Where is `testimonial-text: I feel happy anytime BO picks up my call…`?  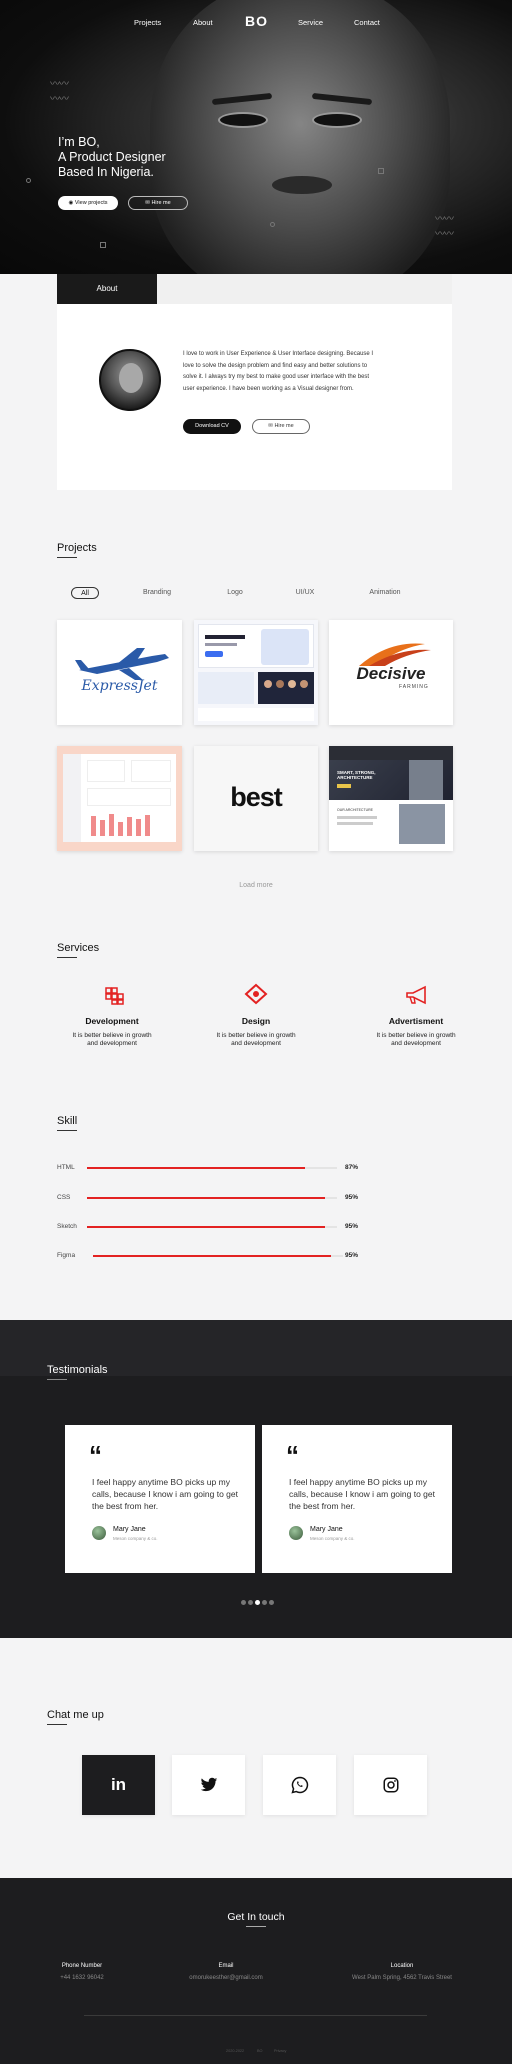 testimonial-text: I feel happy anytime BO picks up my call… is located at coordinates (165, 1494).